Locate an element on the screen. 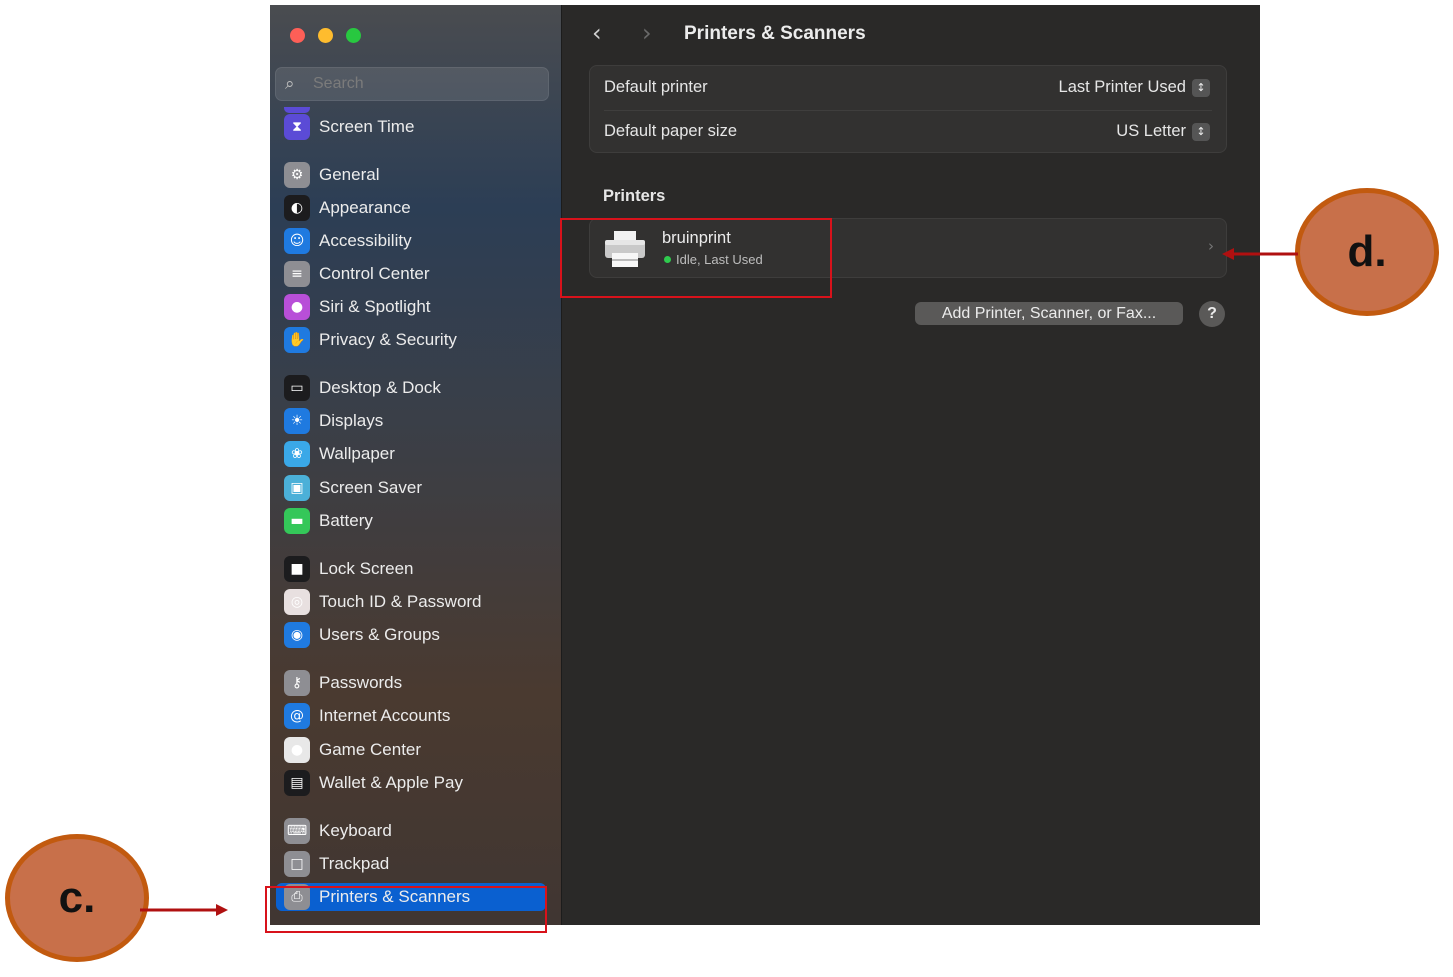 This screenshot has height=977, width=1453. sidebar-item-trackpad: □ Trackpad is located at coordinates (415, 864).